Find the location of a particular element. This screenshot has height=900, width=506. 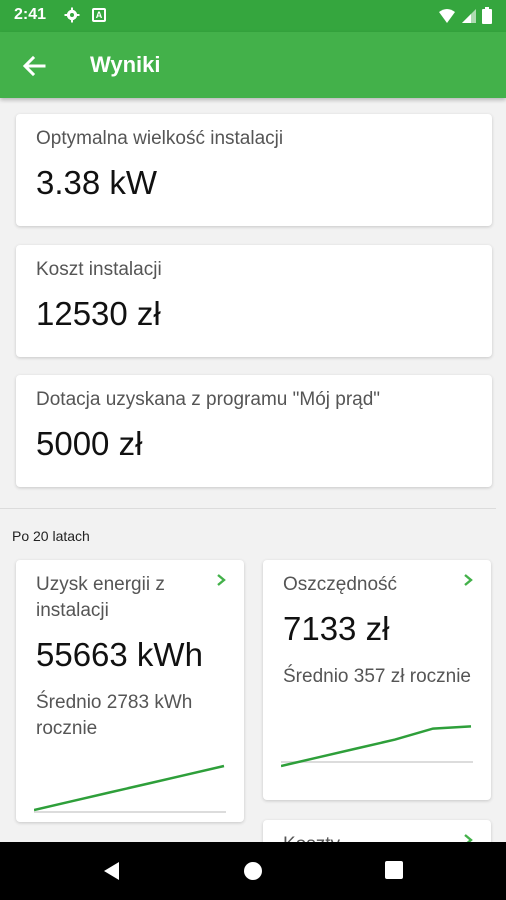

costs-label: Koszty is located at coordinates (368, 837).